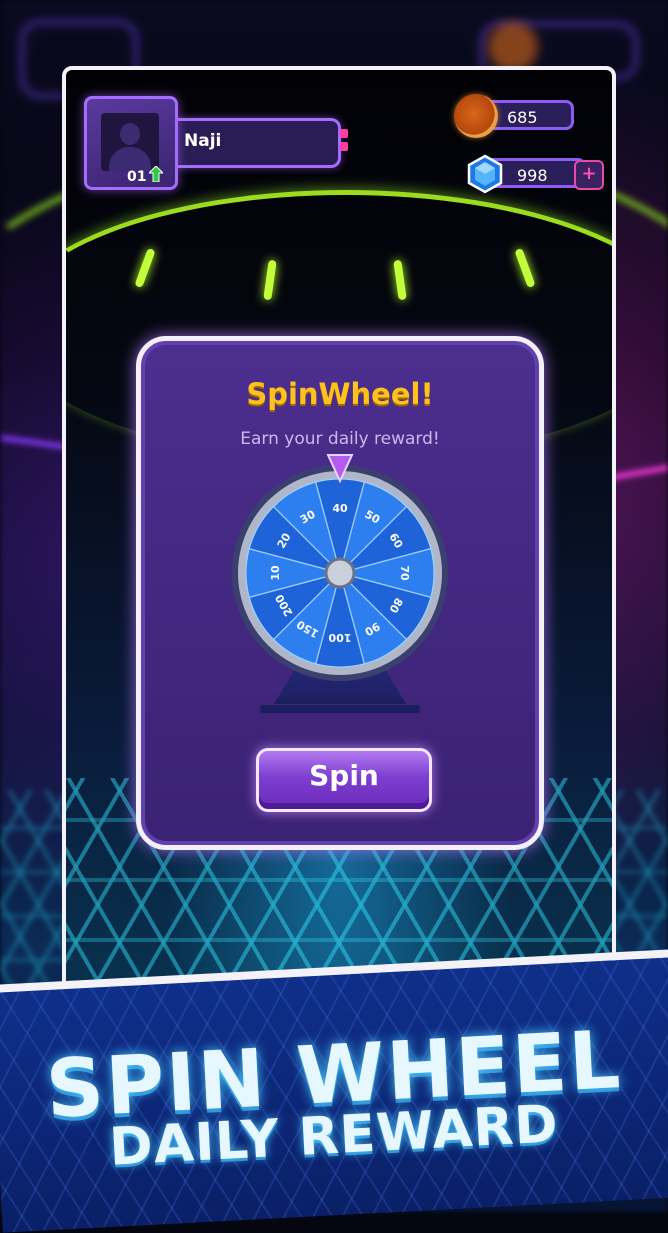 The height and width of the screenshot is (1233, 668). Describe the element at coordinates (404, 573) in the screenshot. I see `wheel-segment-label: 70` at that location.